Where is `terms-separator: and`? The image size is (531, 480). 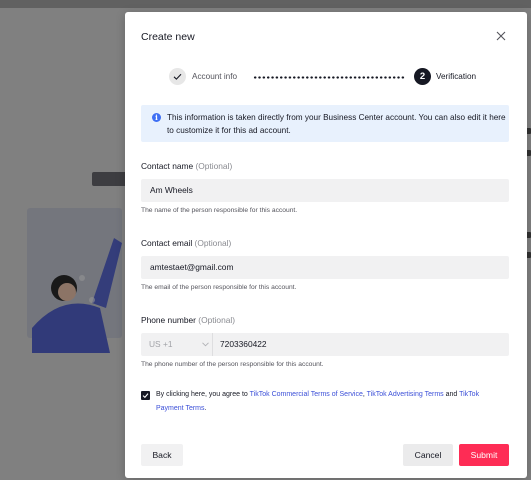 terms-separator: and is located at coordinates (451, 394).